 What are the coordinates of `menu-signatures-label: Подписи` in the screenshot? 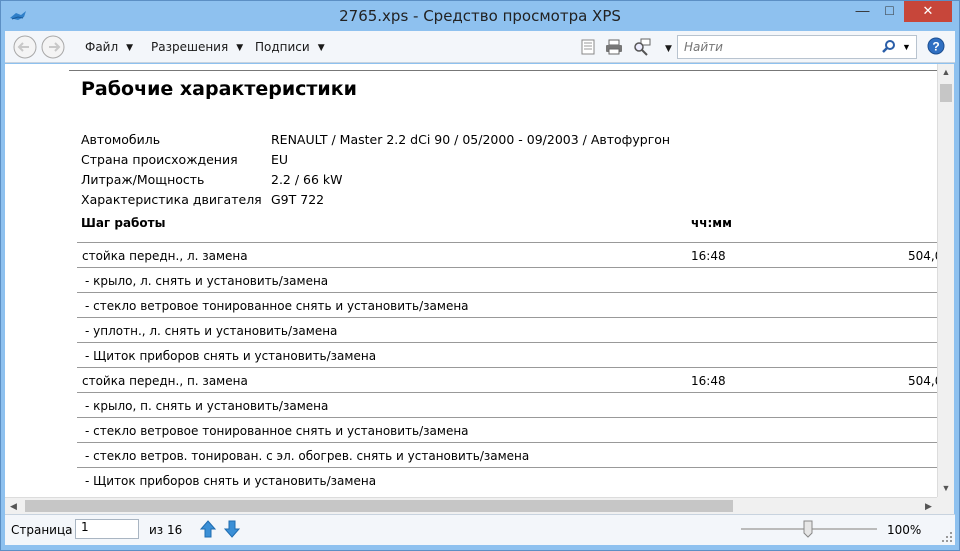 It's located at (282, 47).